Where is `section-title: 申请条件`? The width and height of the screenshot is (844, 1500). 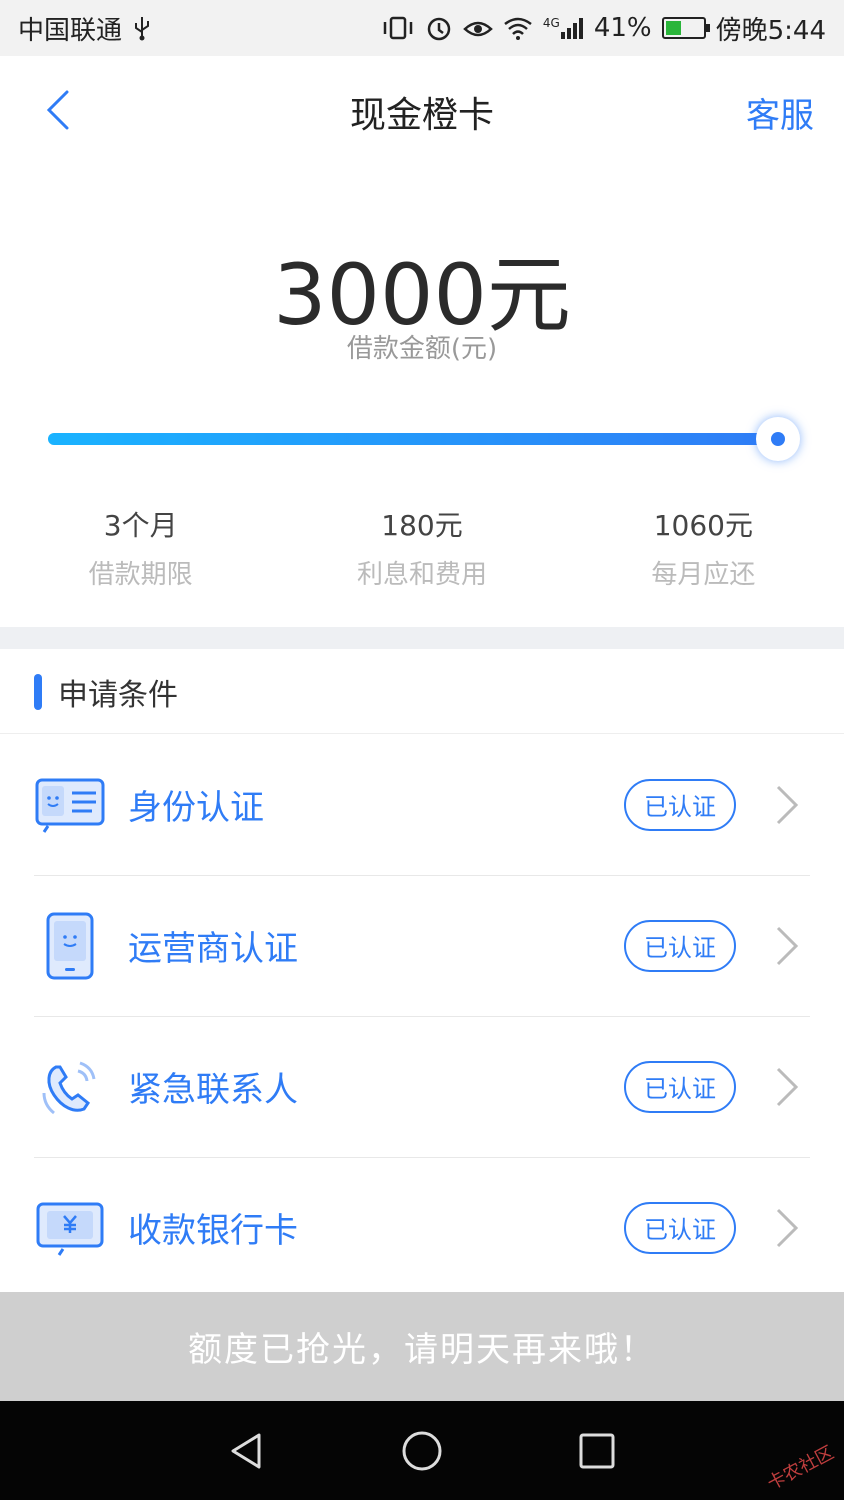 section-title: 申请条件 is located at coordinates (118, 695).